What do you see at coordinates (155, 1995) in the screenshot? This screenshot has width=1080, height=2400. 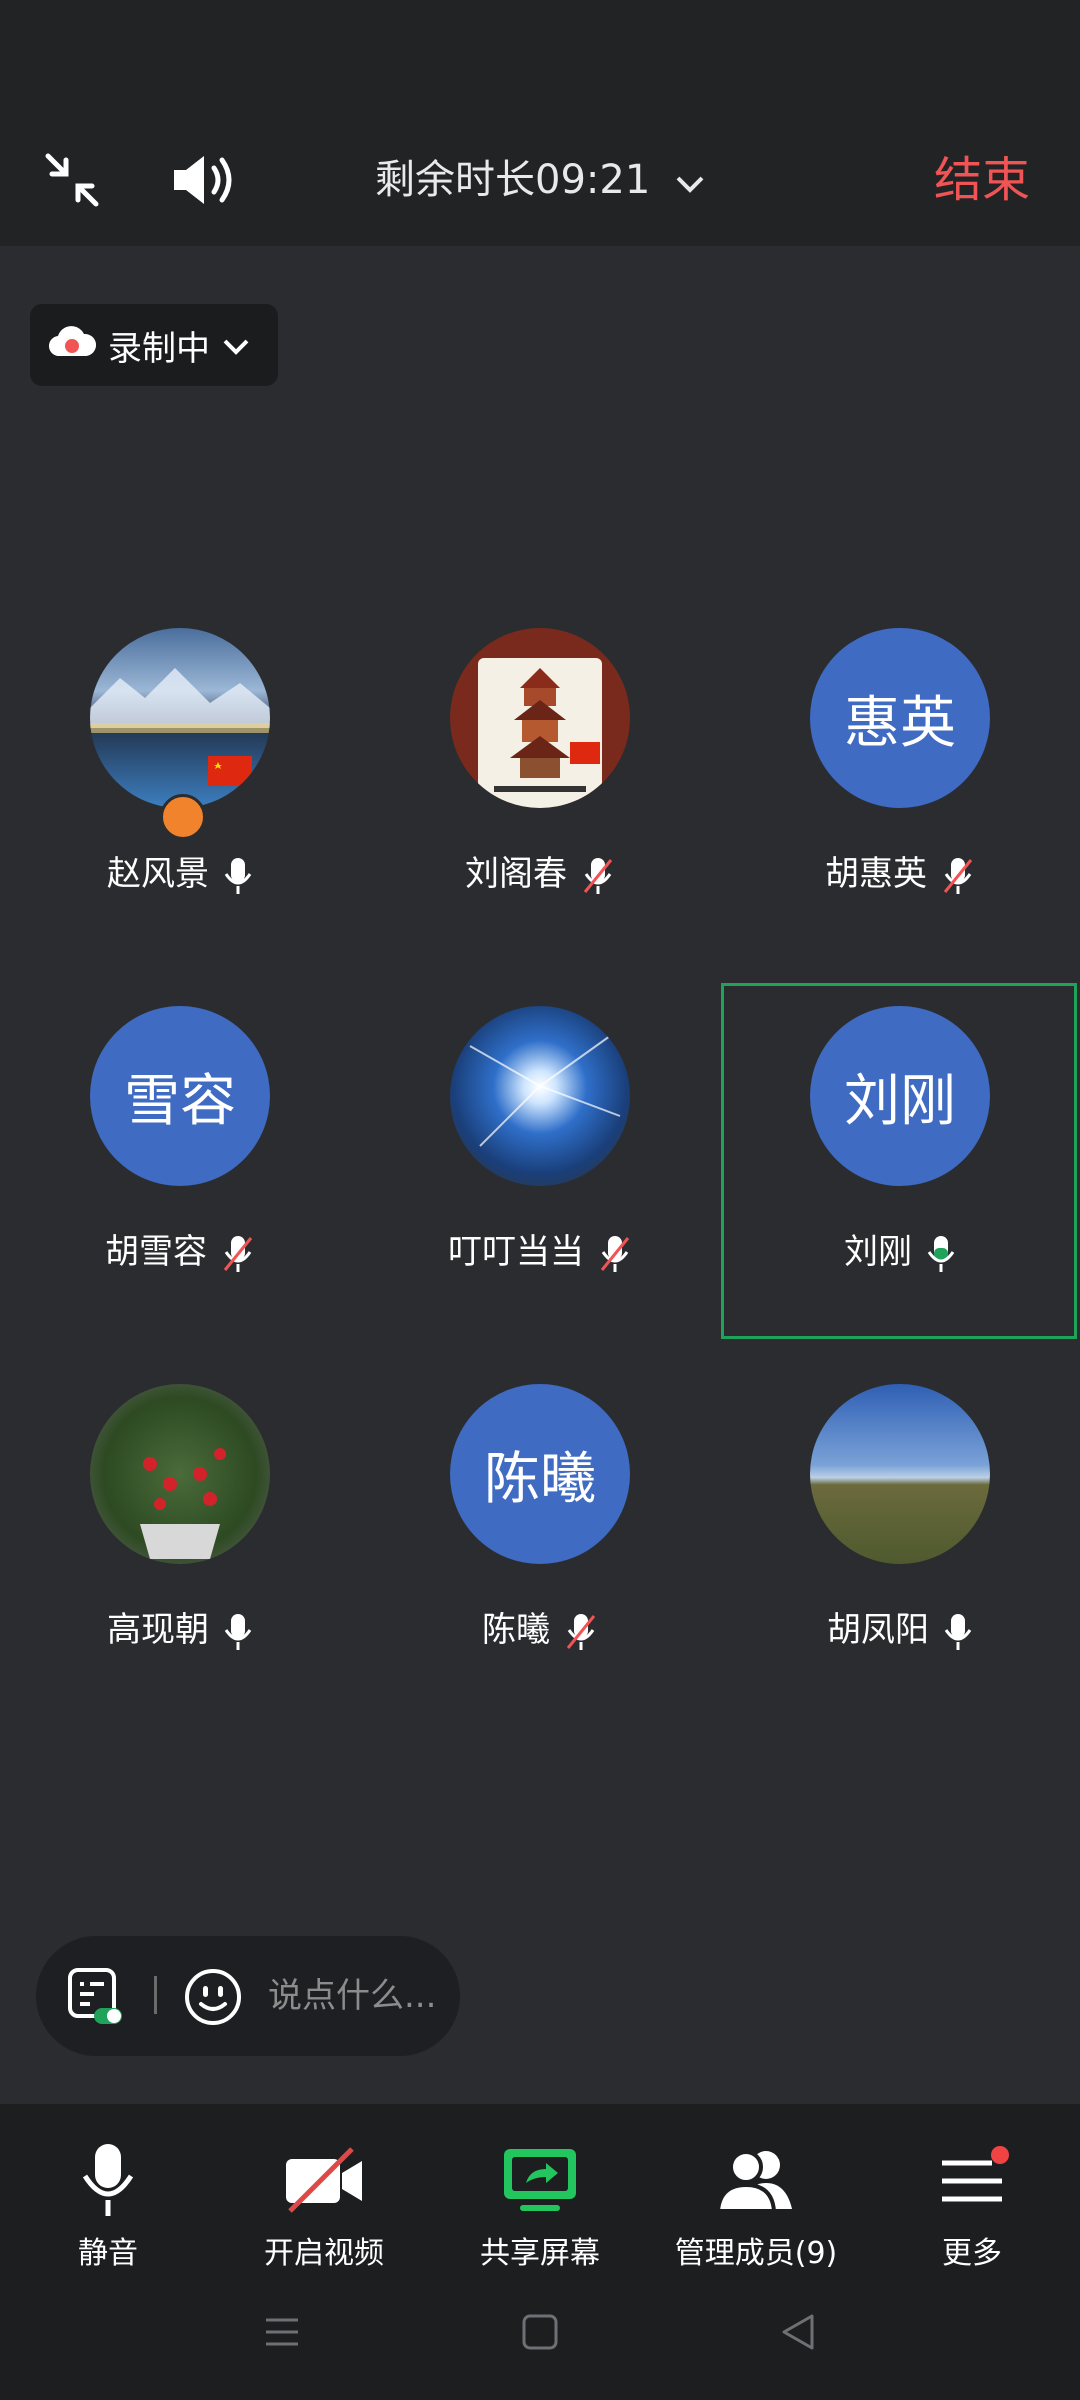 I see `divider` at bounding box center [155, 1995].